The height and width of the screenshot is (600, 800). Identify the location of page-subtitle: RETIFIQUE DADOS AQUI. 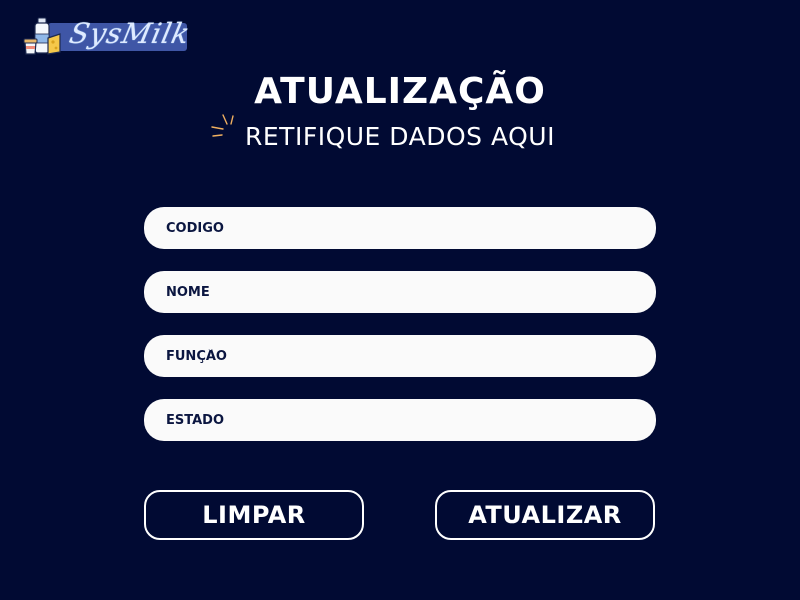
(400, 136).